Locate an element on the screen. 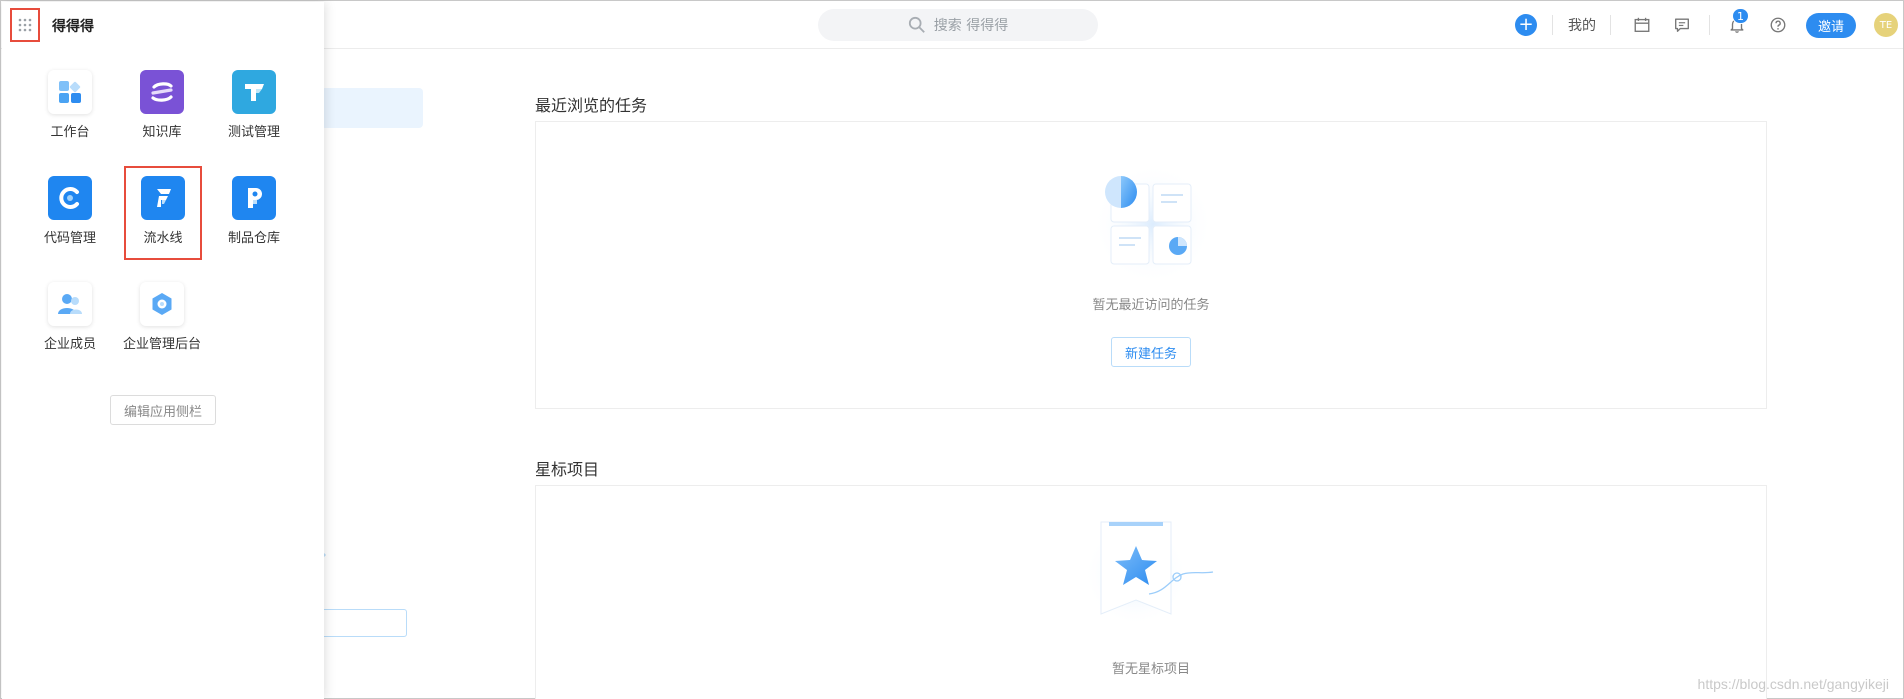 This screenshot has height=699, width=1904. messages-button is located at coordinates (1682, 25).